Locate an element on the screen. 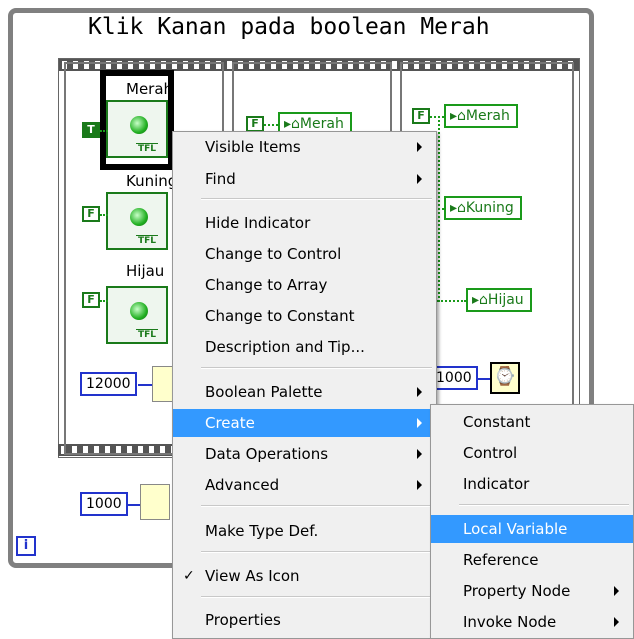  bool-const-kuning: F is located at coordinates (91, 214).